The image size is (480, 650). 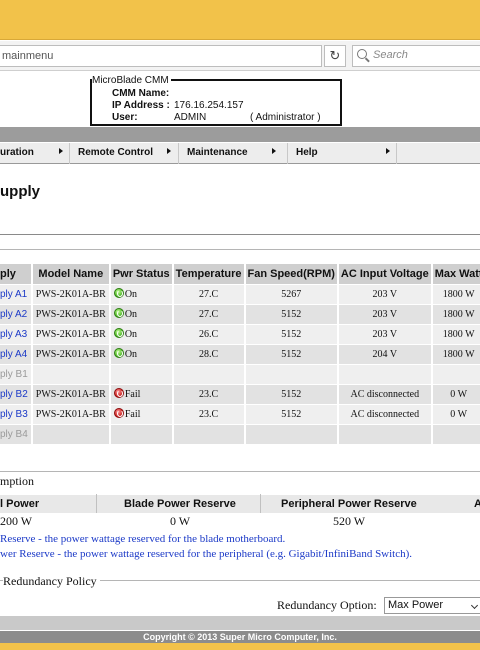 What do you see at coordinates (51, 581) in the screenshot?
I see `redundancy-section-label: Redundancy Policy` at bounding box center [51, 581].